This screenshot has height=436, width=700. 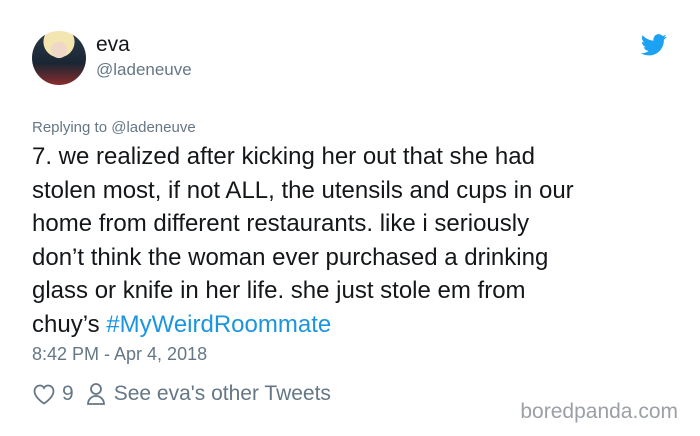 I want to click on watermark: boredpanda.com, so click(x=599, y=411).